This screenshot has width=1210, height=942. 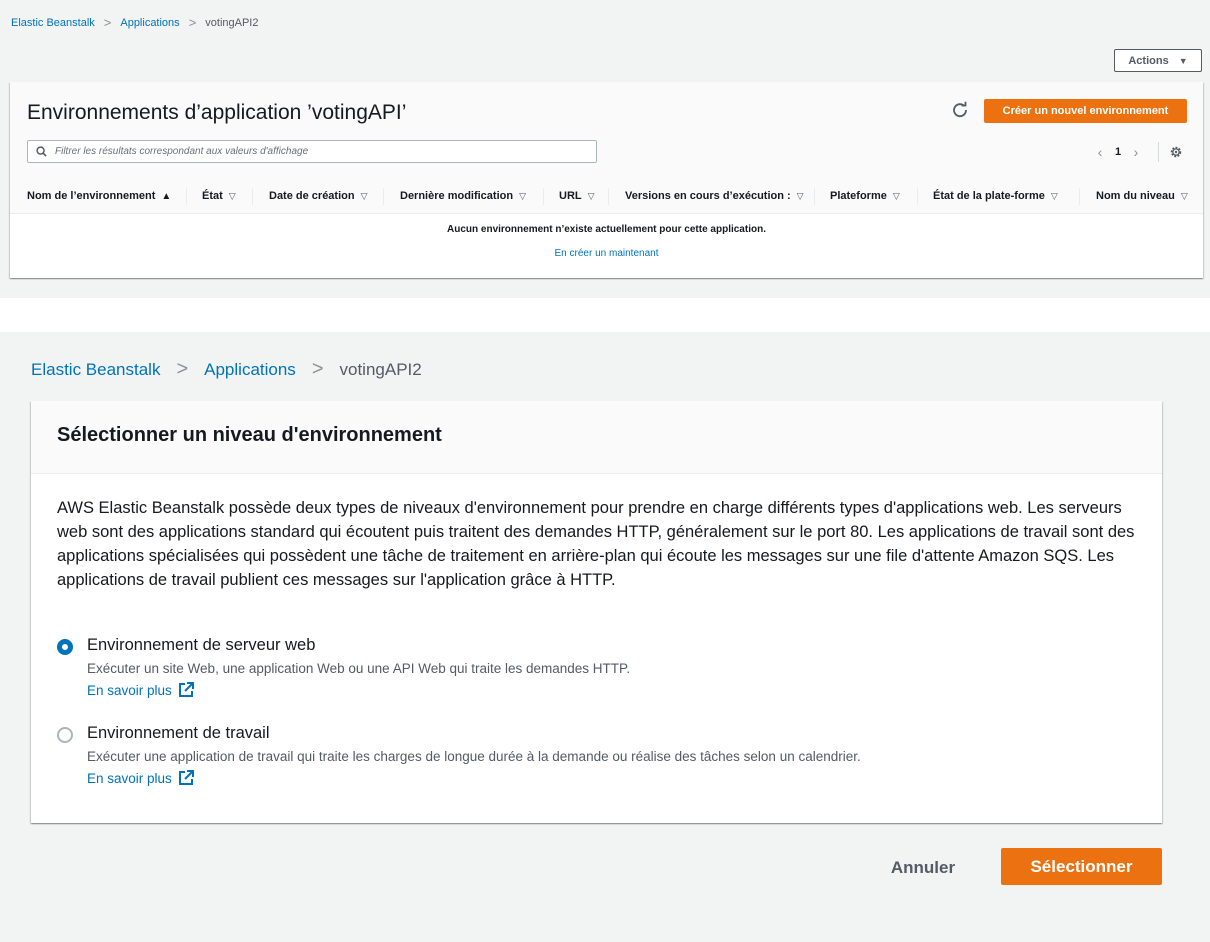 I want to click on column-label: Nom du niveau, so click(x=1135, y=196).